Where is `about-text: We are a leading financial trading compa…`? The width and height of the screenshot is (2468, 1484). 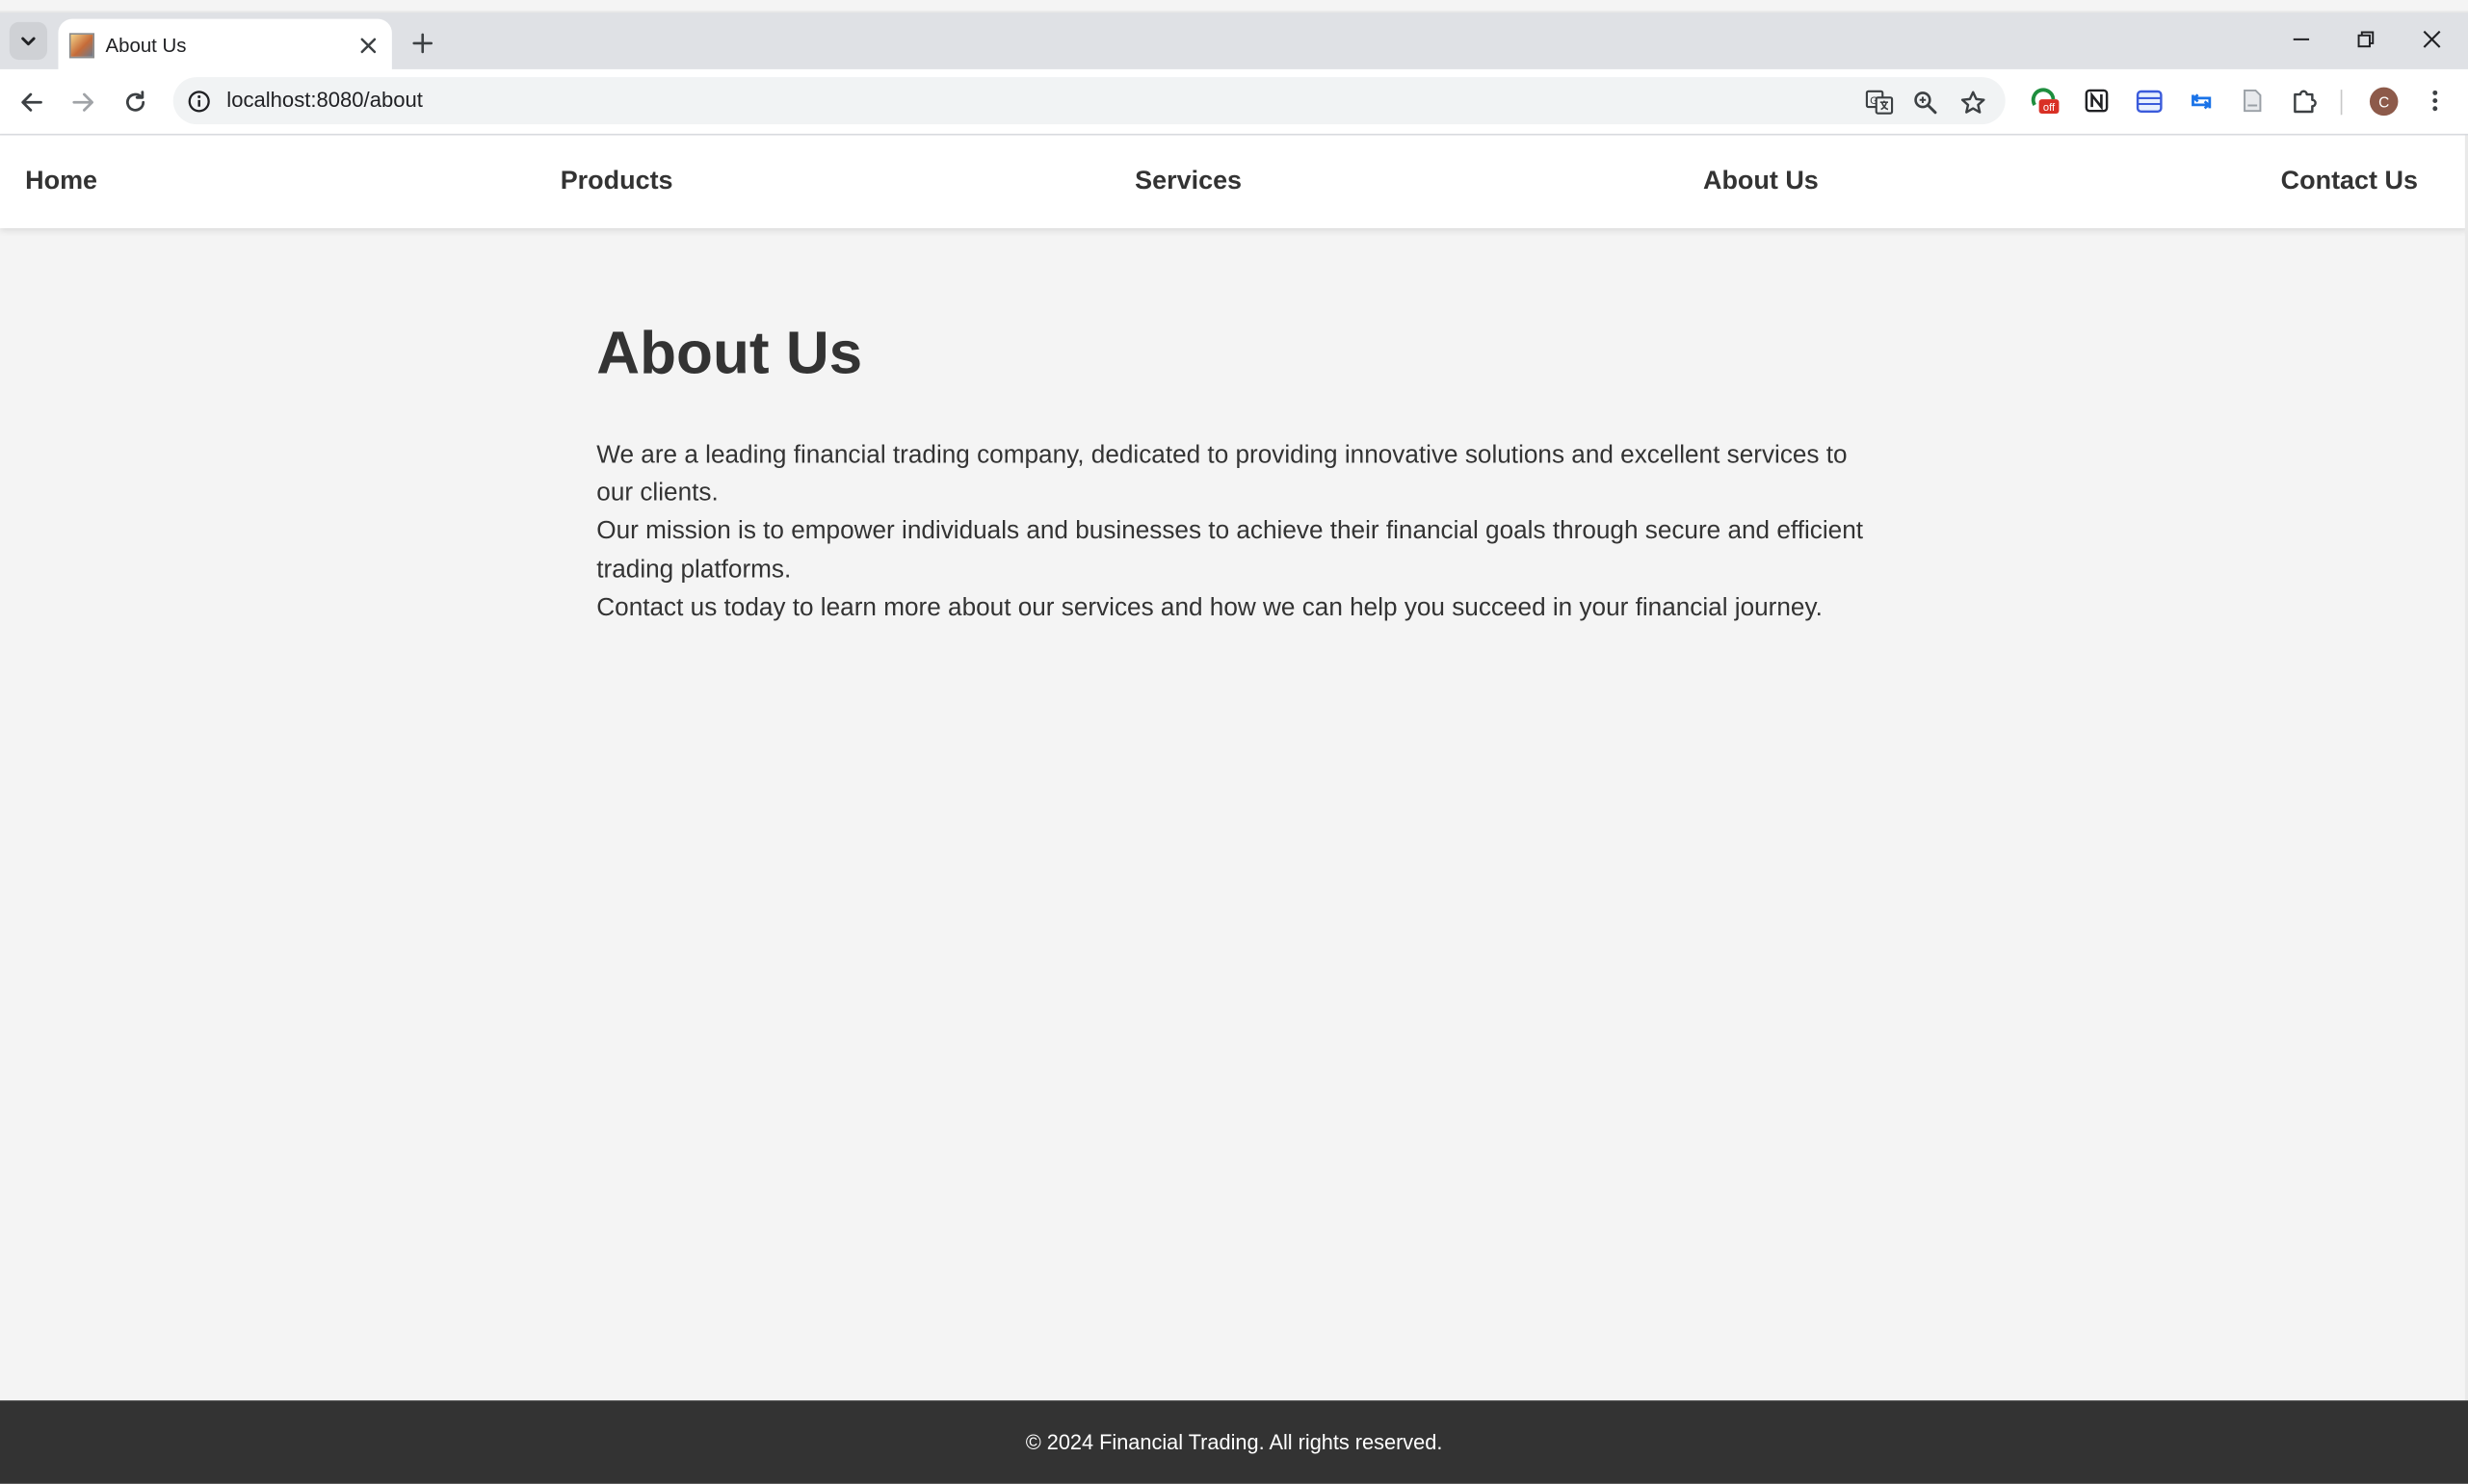 about-text: We are a leading financial trading compa… is located at coordinates (1241, 532).